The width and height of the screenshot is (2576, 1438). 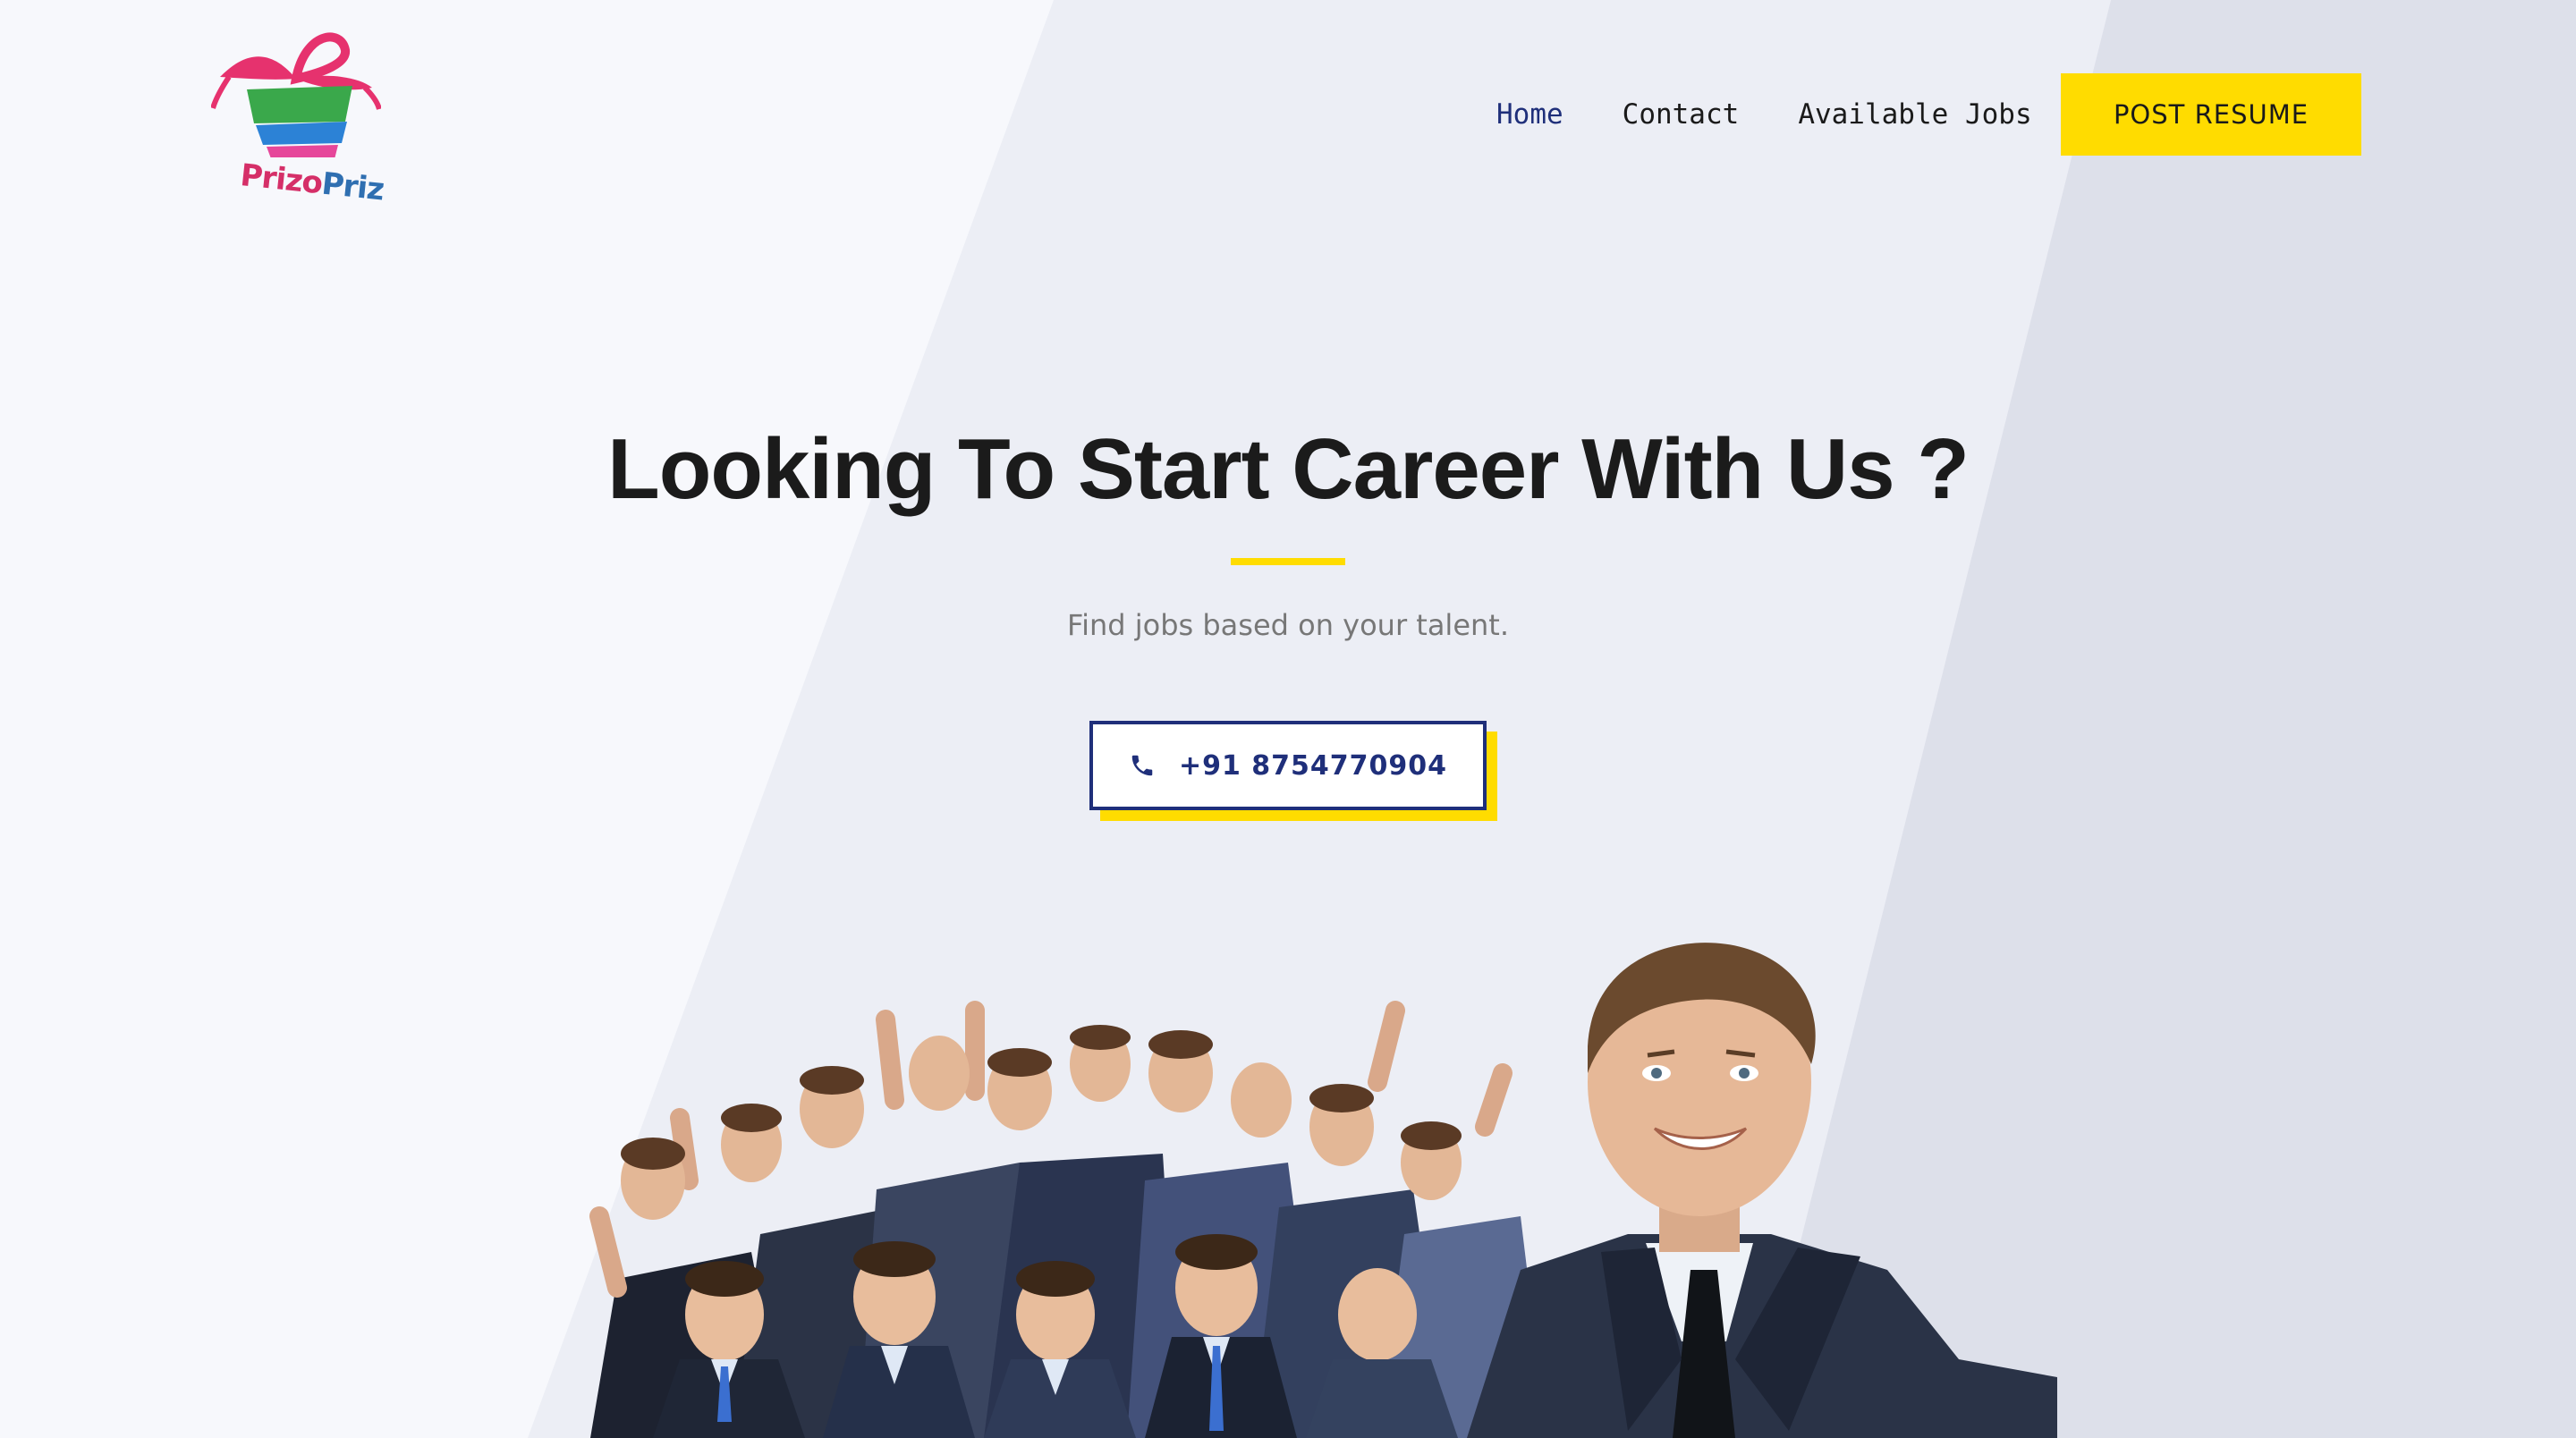 I want to click on phone-number: +91 8754770904, so click(x=1313, y=765).